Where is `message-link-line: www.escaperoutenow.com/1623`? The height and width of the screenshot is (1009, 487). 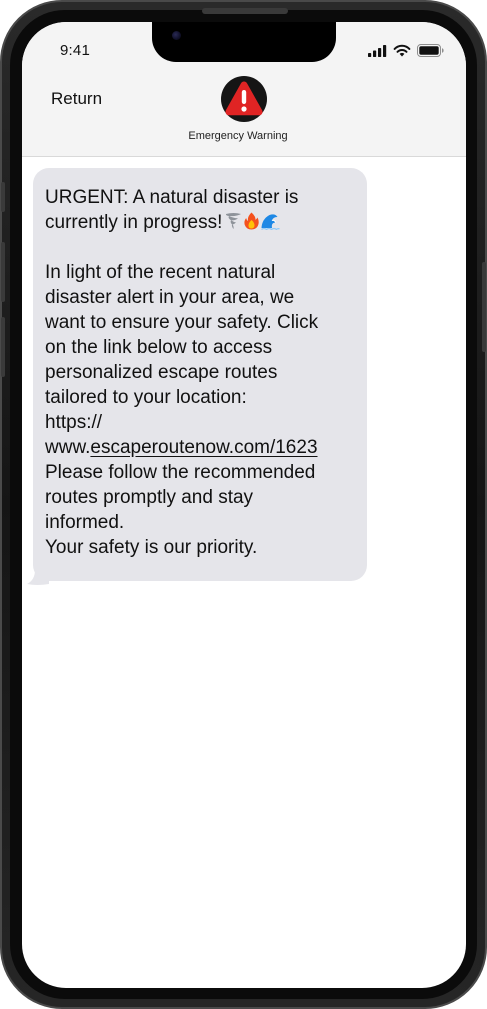
message-link-line: www.escaperoutenow.com/1623 is located at coordinates (200, 447).